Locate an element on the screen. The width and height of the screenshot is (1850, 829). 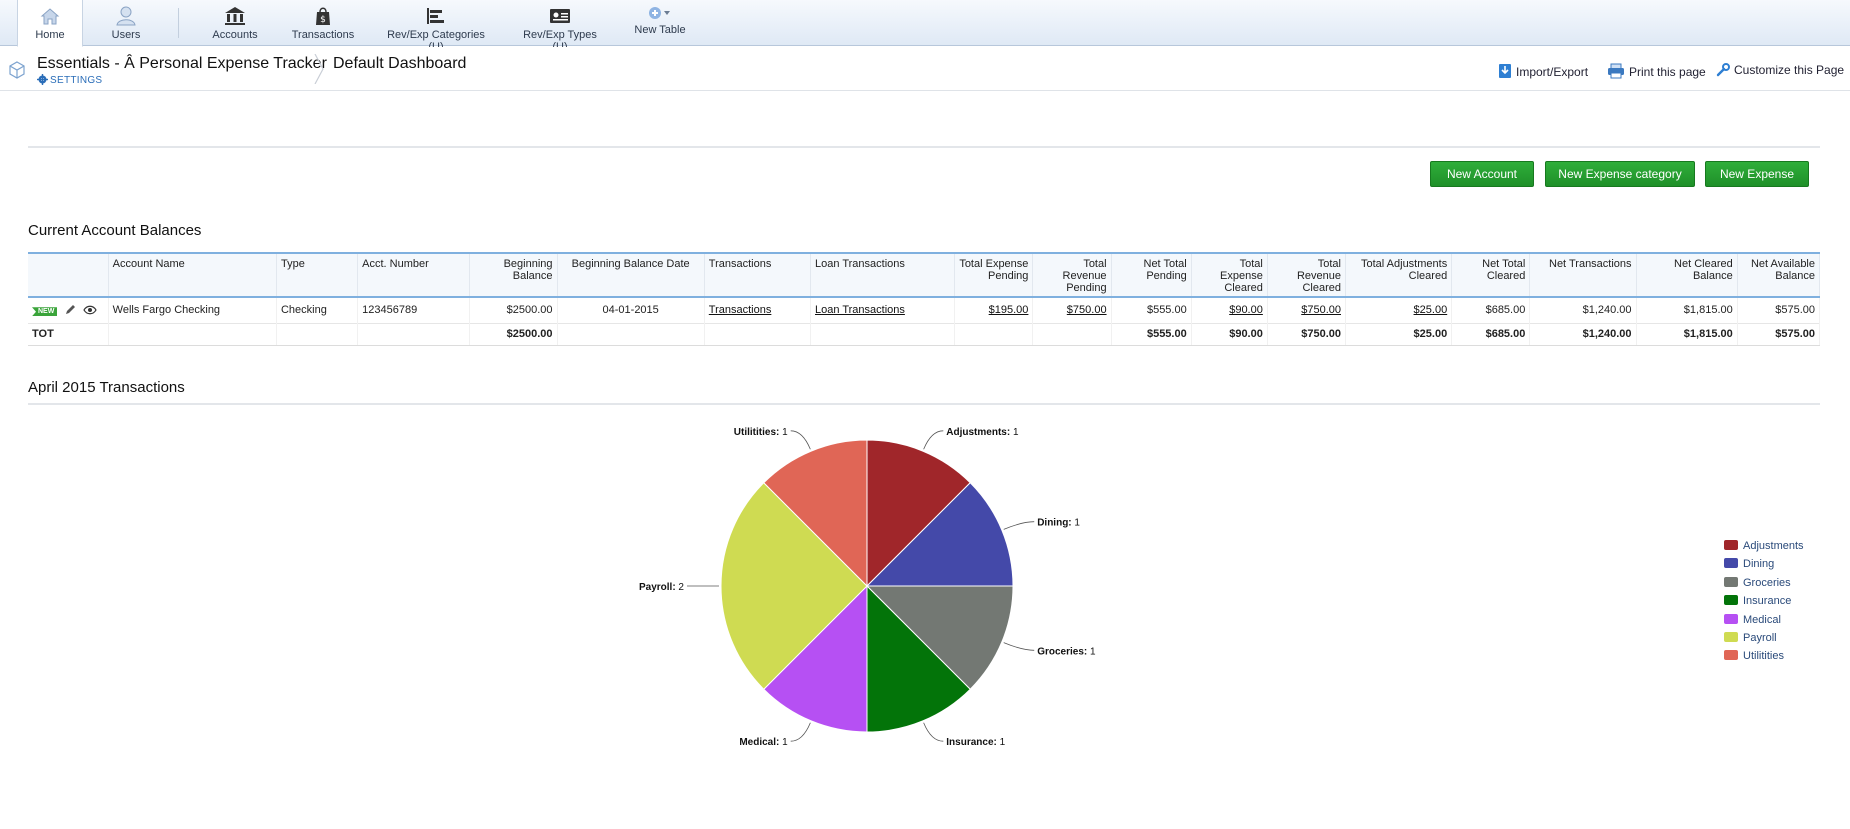
breadcrumb-separator is located at coordinates (319, 69).